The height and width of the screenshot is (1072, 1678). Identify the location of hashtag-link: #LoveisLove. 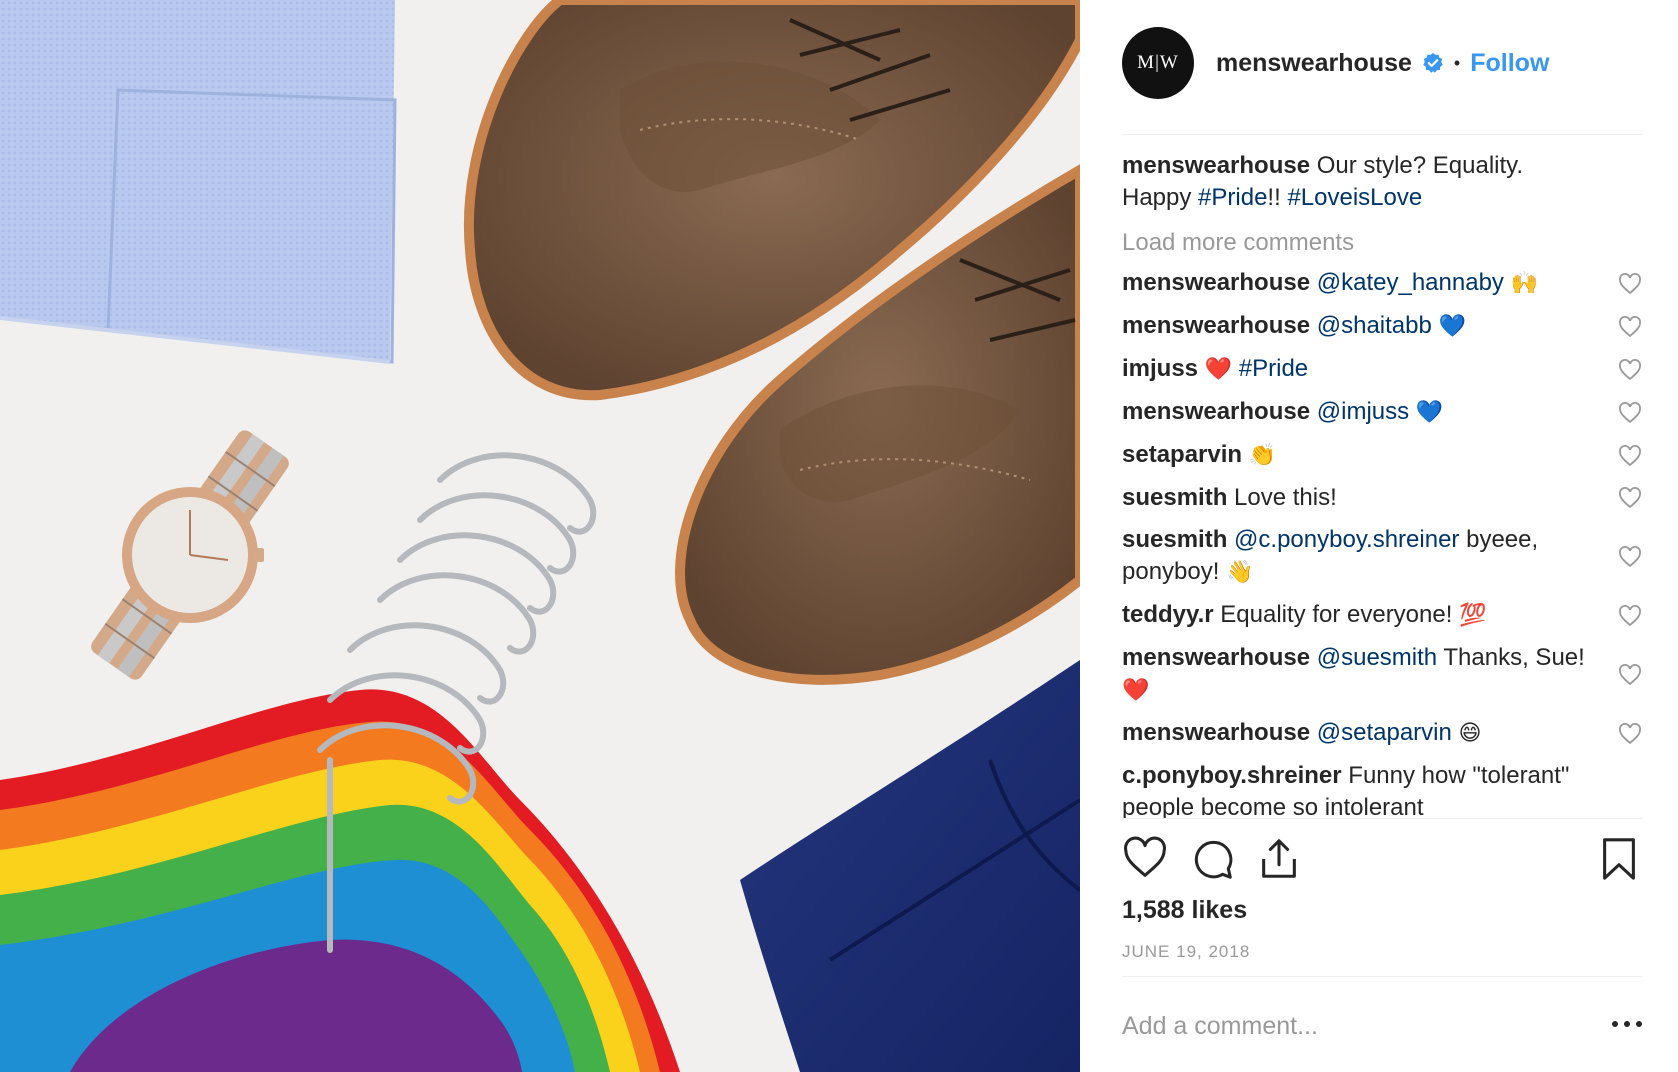
(1354, 197).